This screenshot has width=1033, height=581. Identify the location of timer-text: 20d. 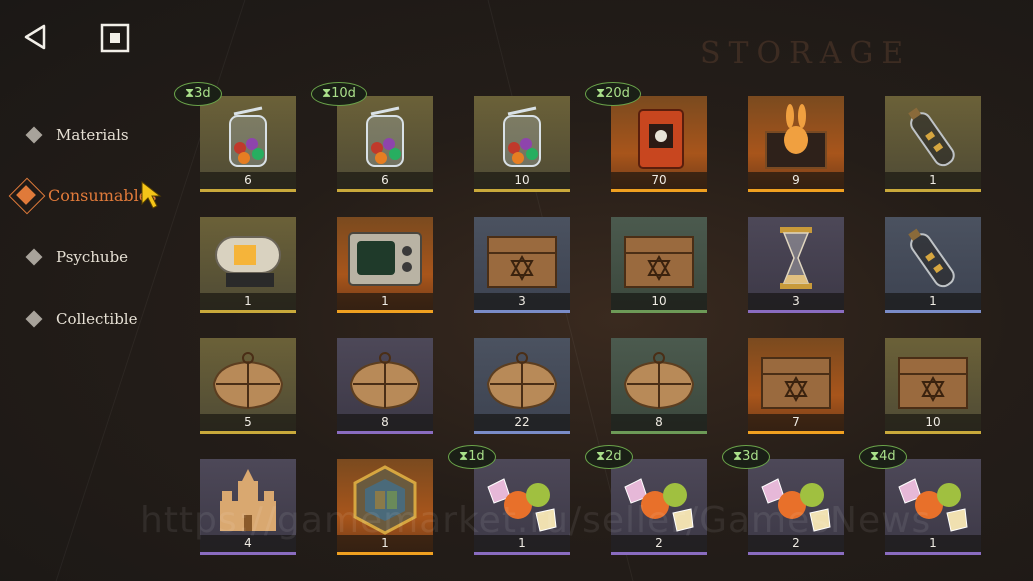
(617, 93).